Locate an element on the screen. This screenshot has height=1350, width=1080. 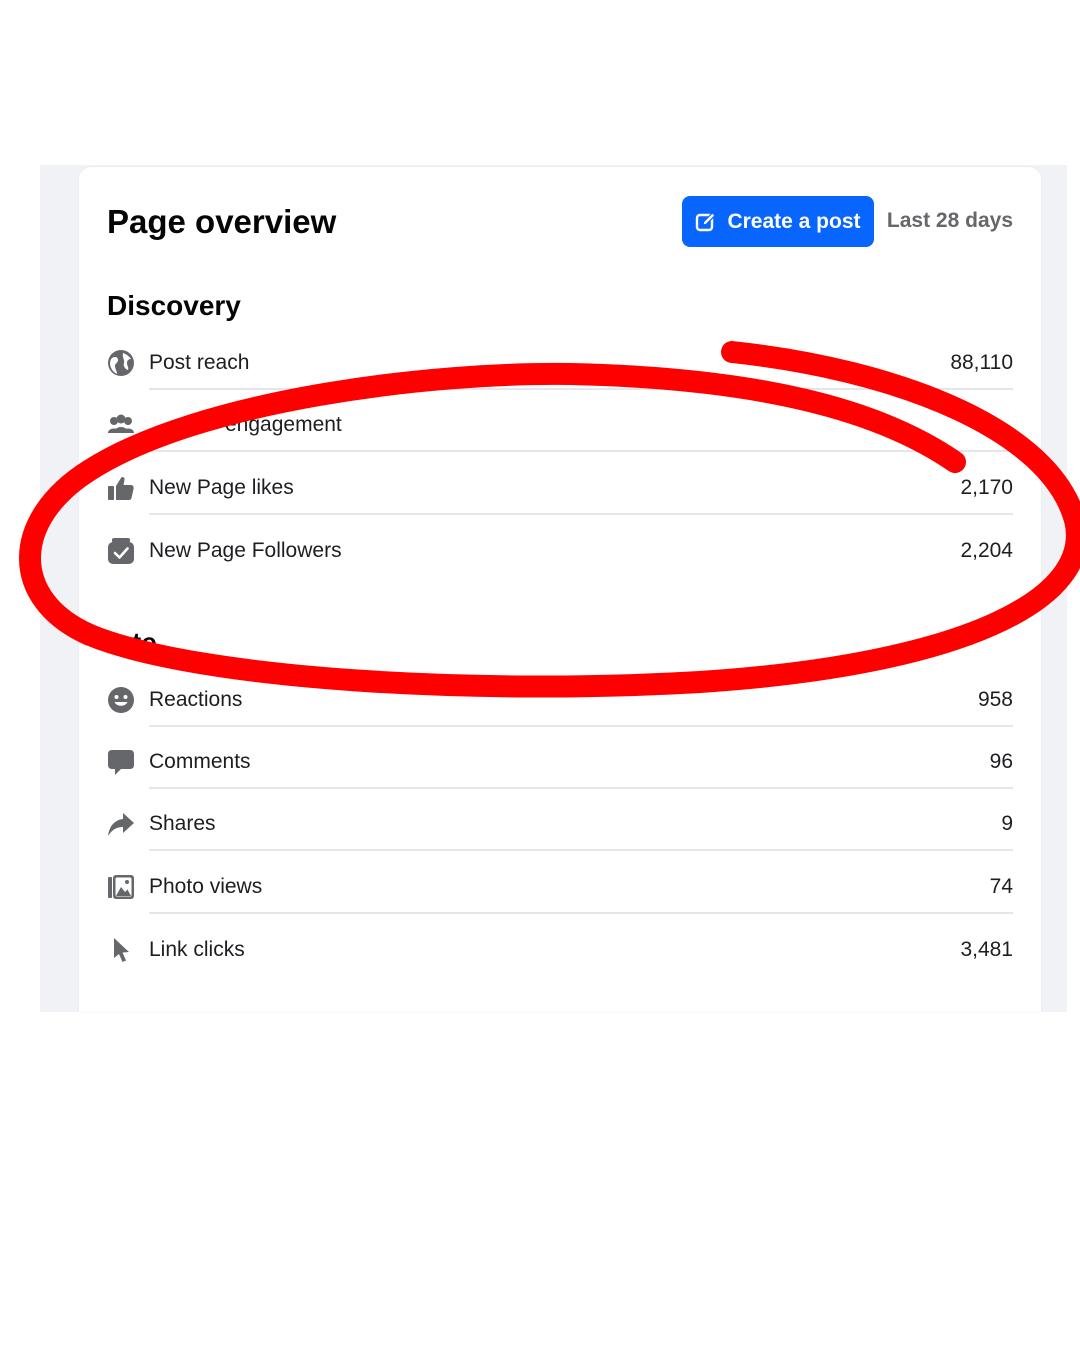
metric-value: 2,170 is located at coordinates (986, 487).